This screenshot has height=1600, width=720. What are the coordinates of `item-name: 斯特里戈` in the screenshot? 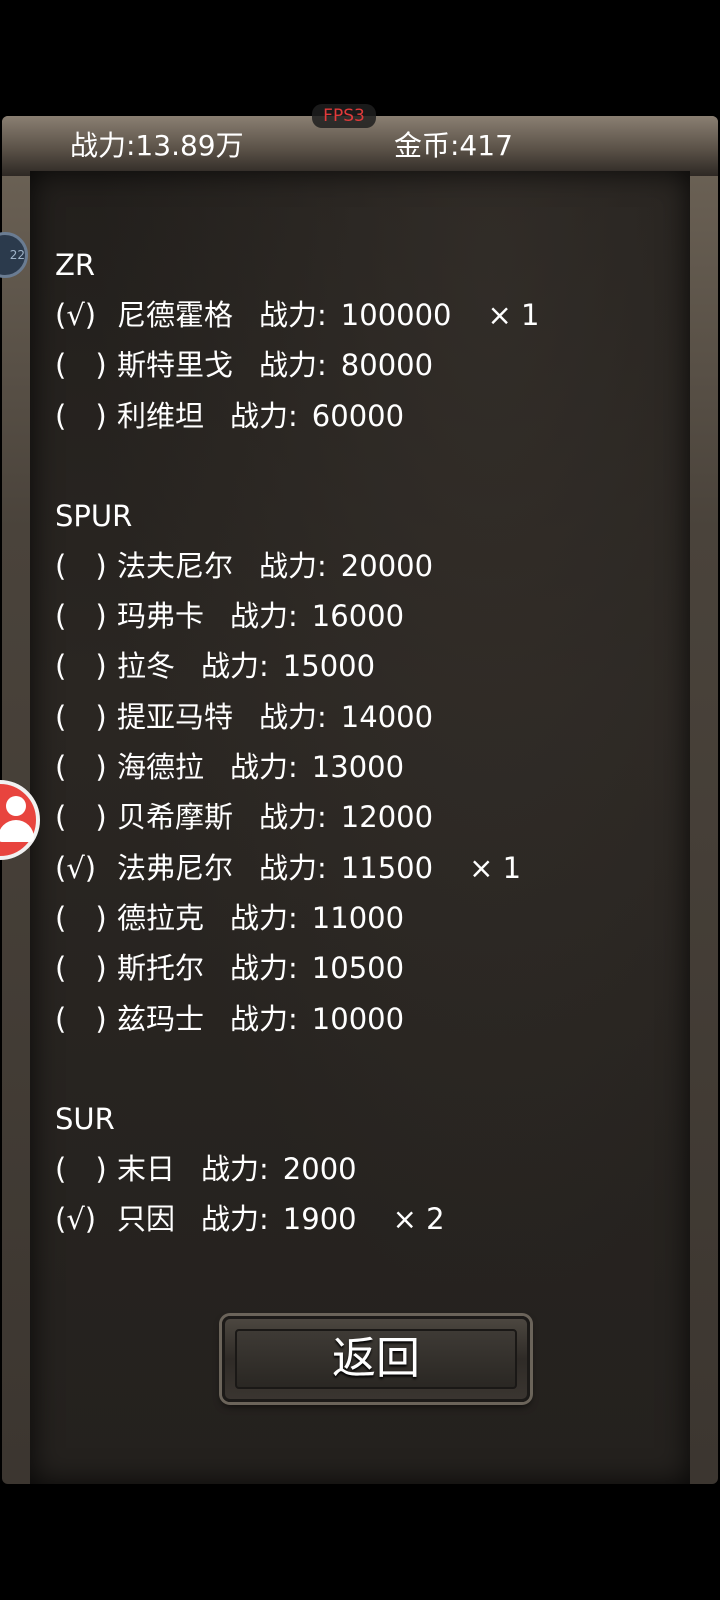 It's located at (175, 365).